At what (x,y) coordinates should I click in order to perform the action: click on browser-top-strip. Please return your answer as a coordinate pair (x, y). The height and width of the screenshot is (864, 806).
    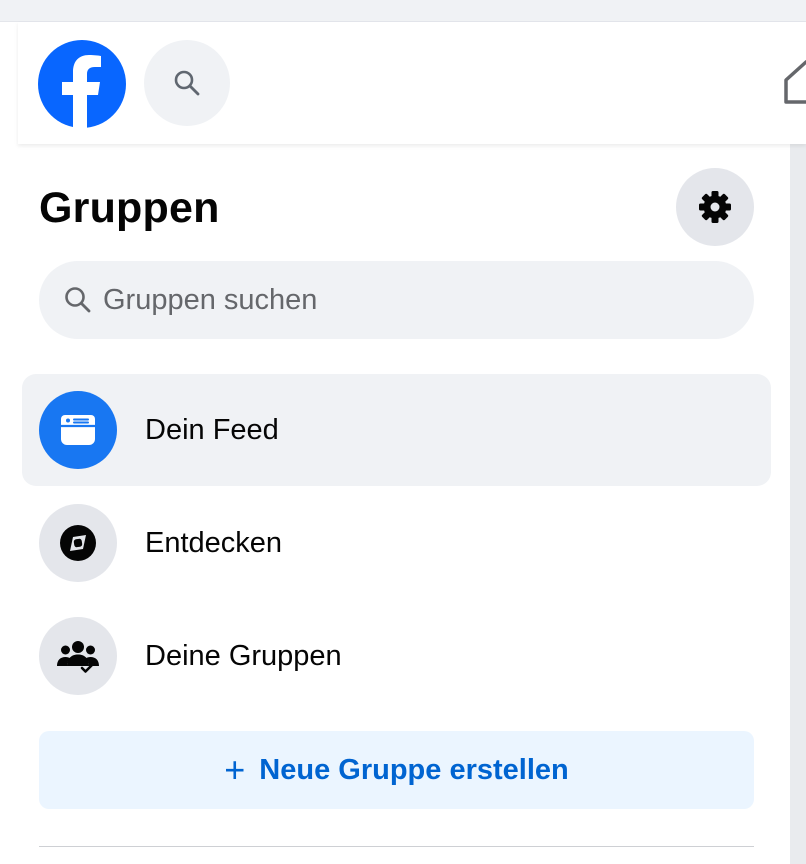
    Looking at the image, I should click on (403, 11).